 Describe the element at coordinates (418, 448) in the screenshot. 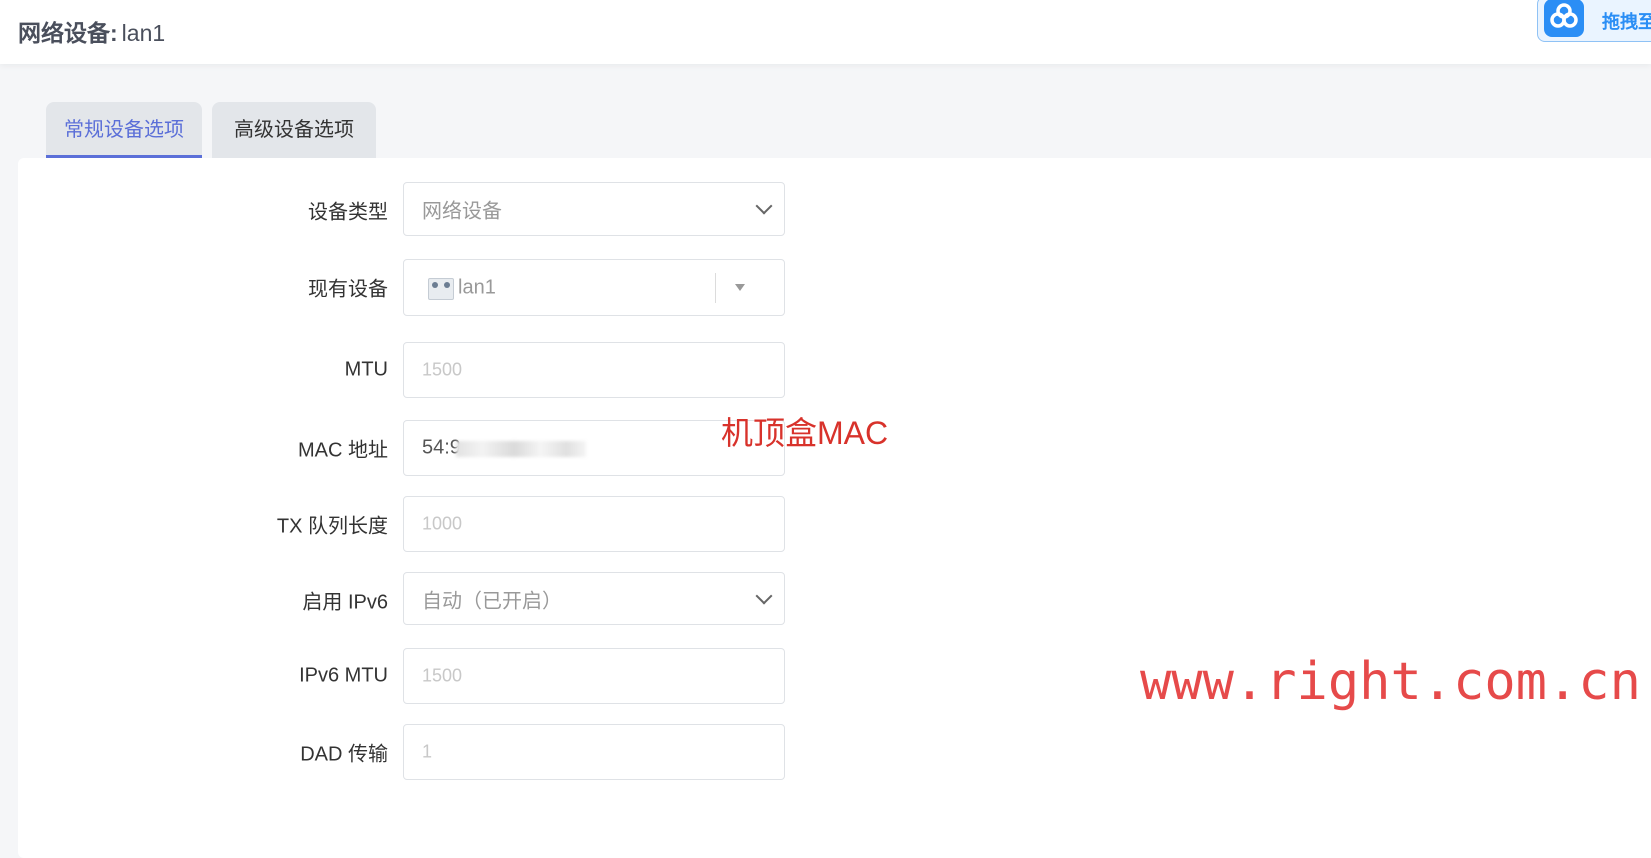

I see `form-row-mac: MAC 地址 54:9` at that location.